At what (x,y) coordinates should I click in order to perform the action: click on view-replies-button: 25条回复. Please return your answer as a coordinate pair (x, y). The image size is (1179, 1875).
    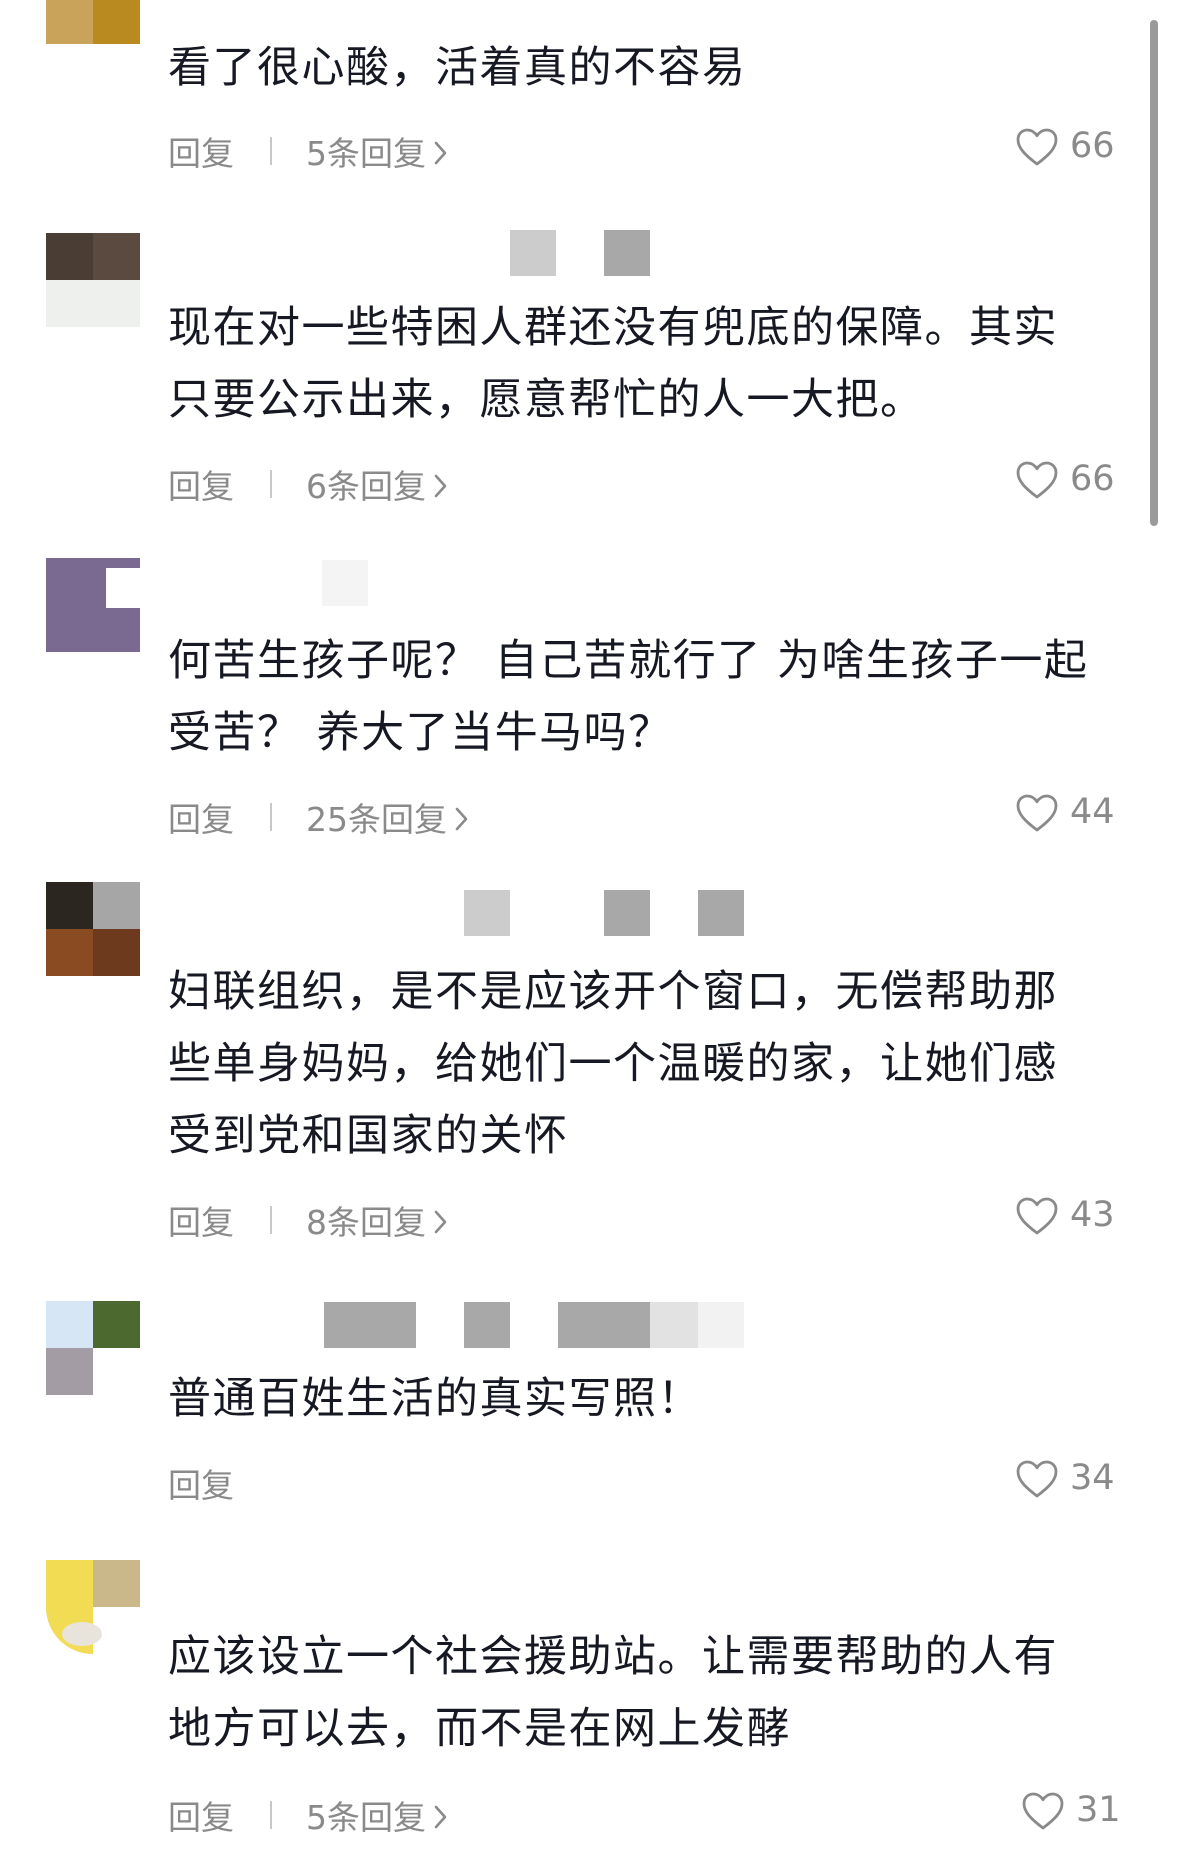
    Looking at the image, I should click on (387, 817).